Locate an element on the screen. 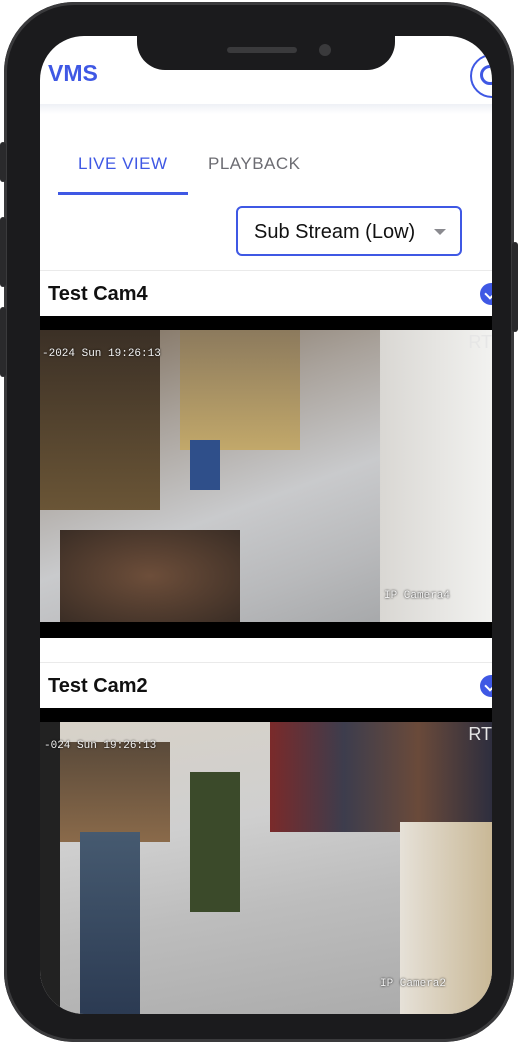  account-button is located at coordinates (481, 76).